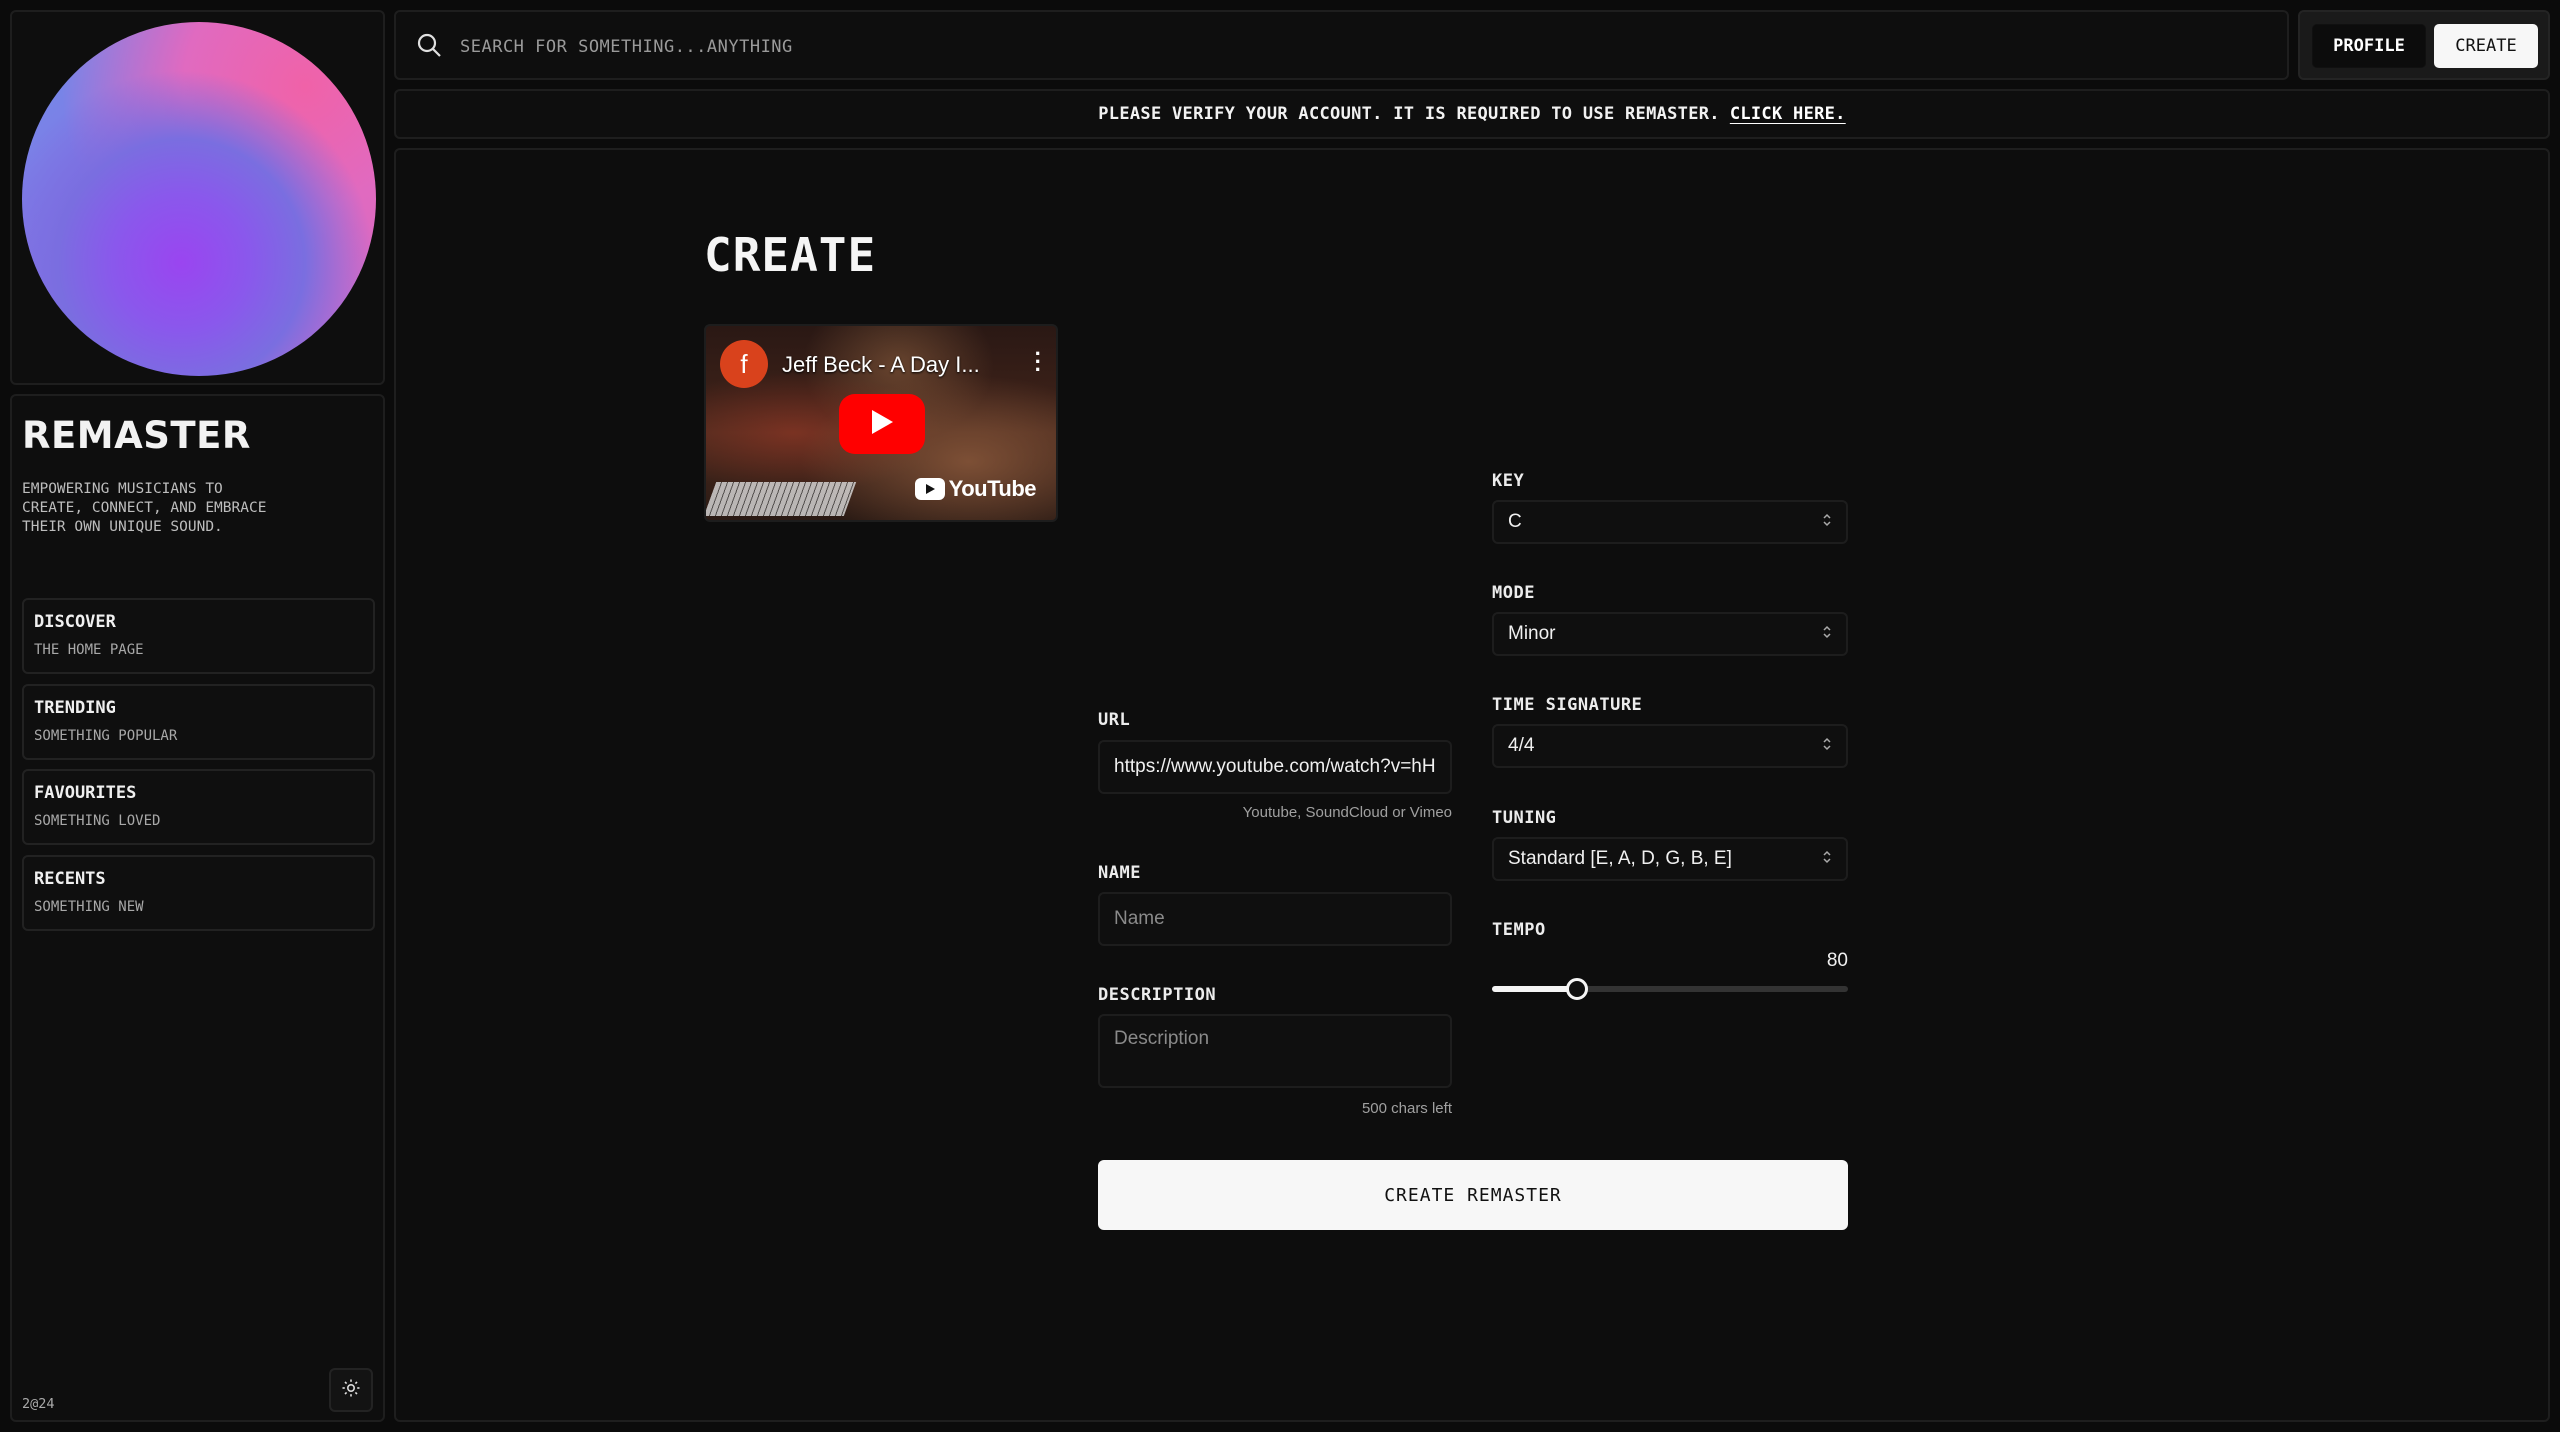  I want to click on verify-link: CLICK HERE., so click(1788, 114).